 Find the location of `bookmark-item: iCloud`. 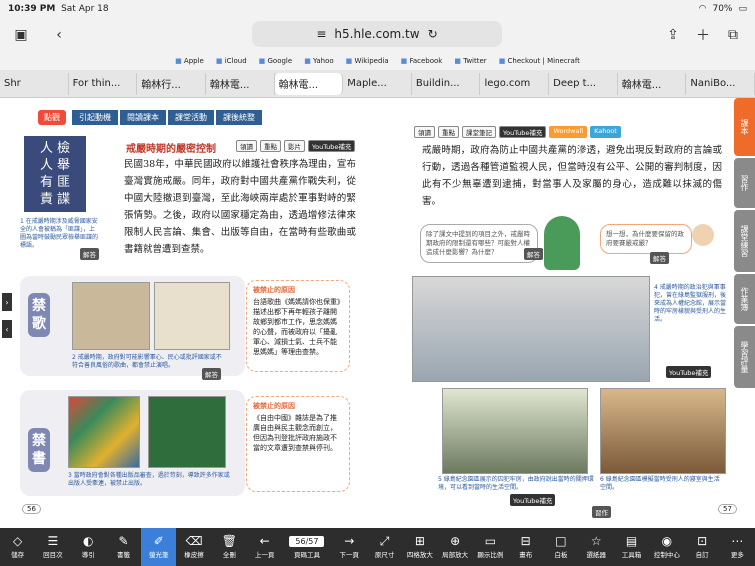

bookmark-item: iCloud is located at coordinates (231, 61).